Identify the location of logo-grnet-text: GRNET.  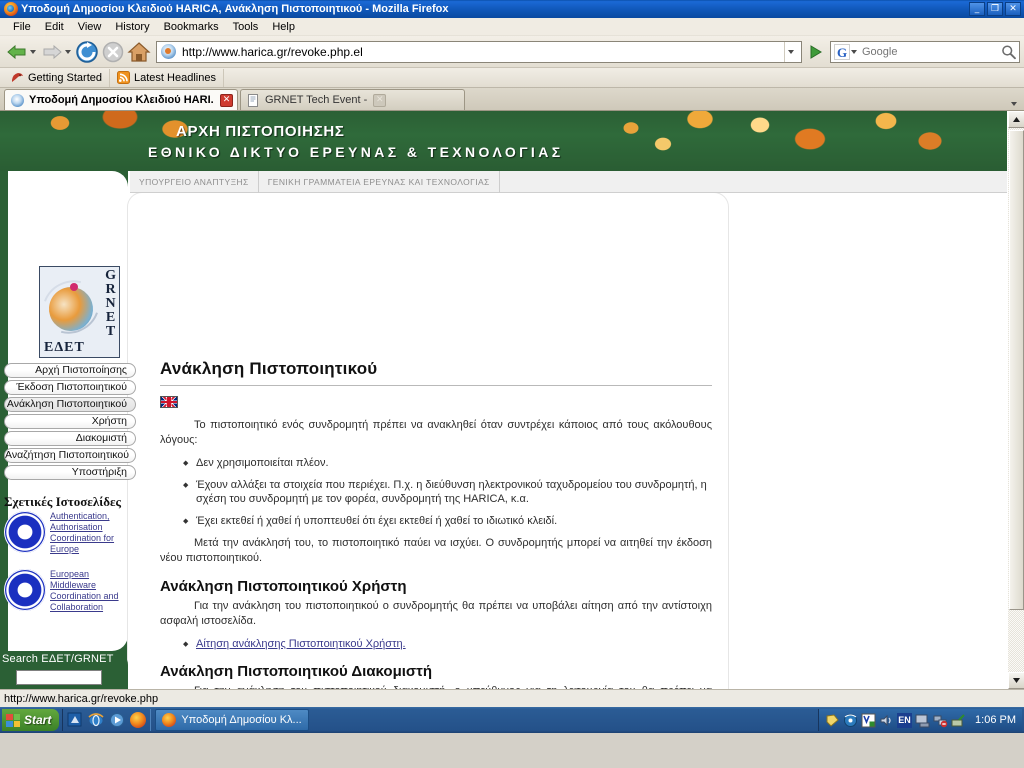
(110, 303).